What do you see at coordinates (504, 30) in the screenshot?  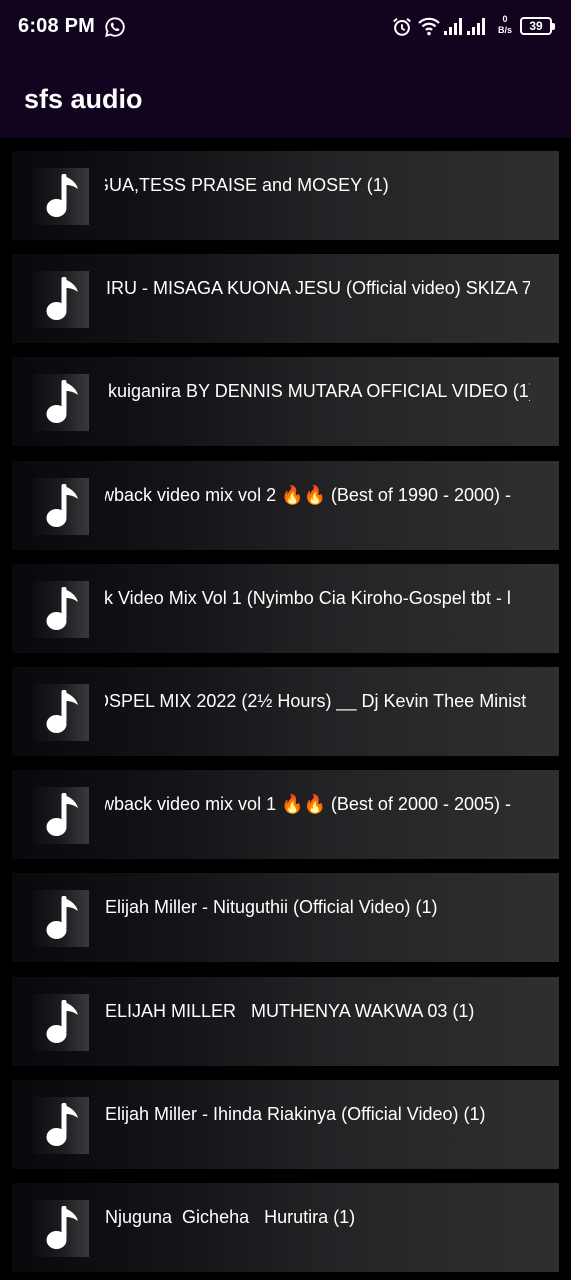 I see `network-speed-unit: B/s` at bounding box center [504, 30].